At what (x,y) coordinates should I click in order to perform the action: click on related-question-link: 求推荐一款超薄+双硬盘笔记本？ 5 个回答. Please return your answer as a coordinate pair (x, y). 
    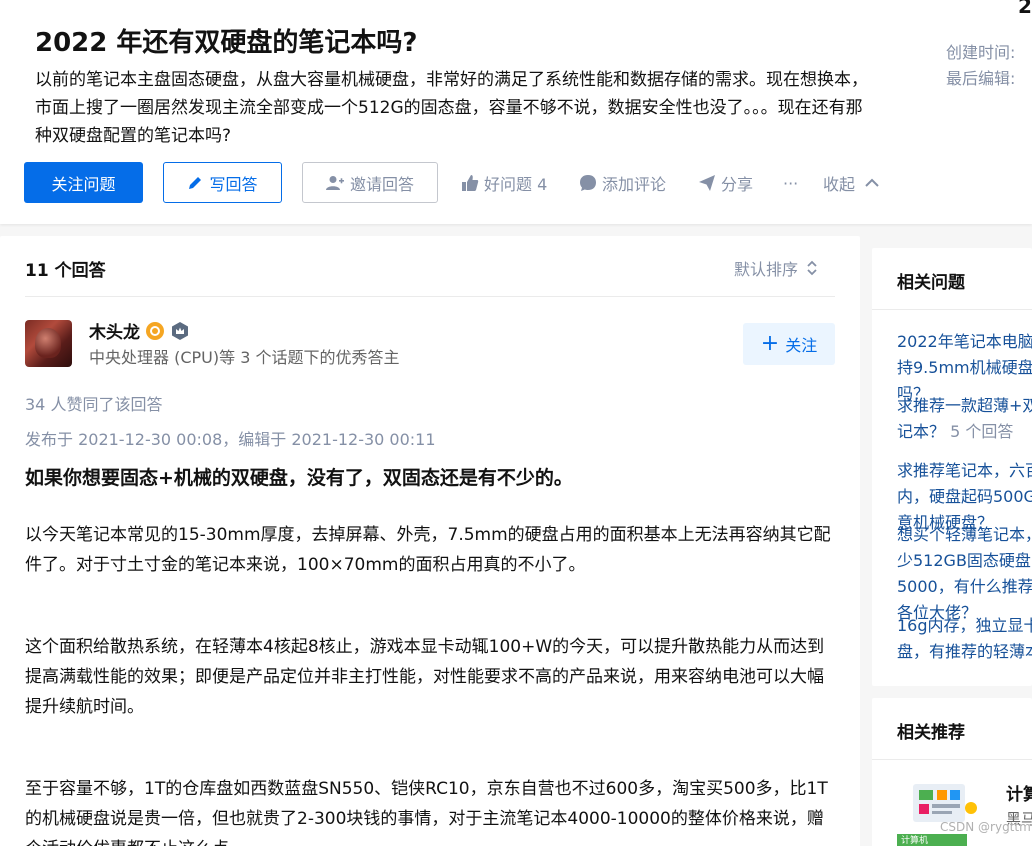
    Looking at the image, I should click on (964, 419).